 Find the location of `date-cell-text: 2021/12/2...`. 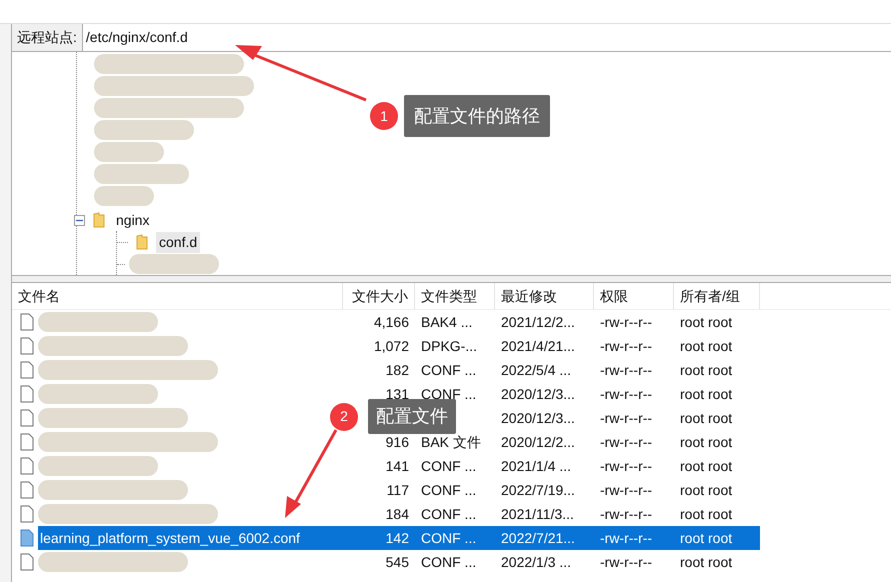

date-cell-text: 2021/12/2... is located at coordinates (538, 322).